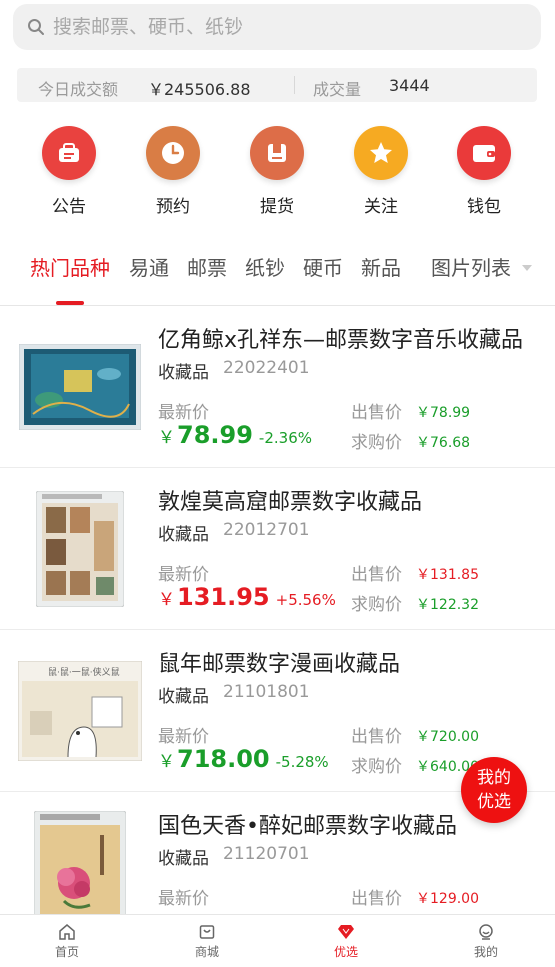 The width and height of the screenshot is (555, 967). Describe the element at coordinates (66, 952) in the screenshot. I see `nav-label: 首页` at that location.